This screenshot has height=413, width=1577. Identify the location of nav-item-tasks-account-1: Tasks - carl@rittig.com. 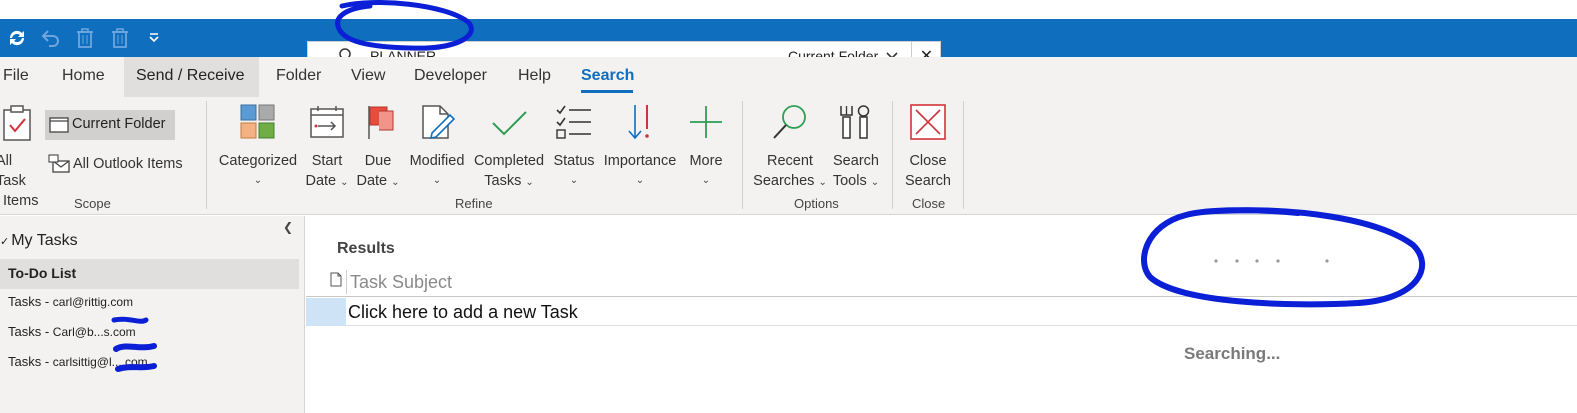
(70, 301).